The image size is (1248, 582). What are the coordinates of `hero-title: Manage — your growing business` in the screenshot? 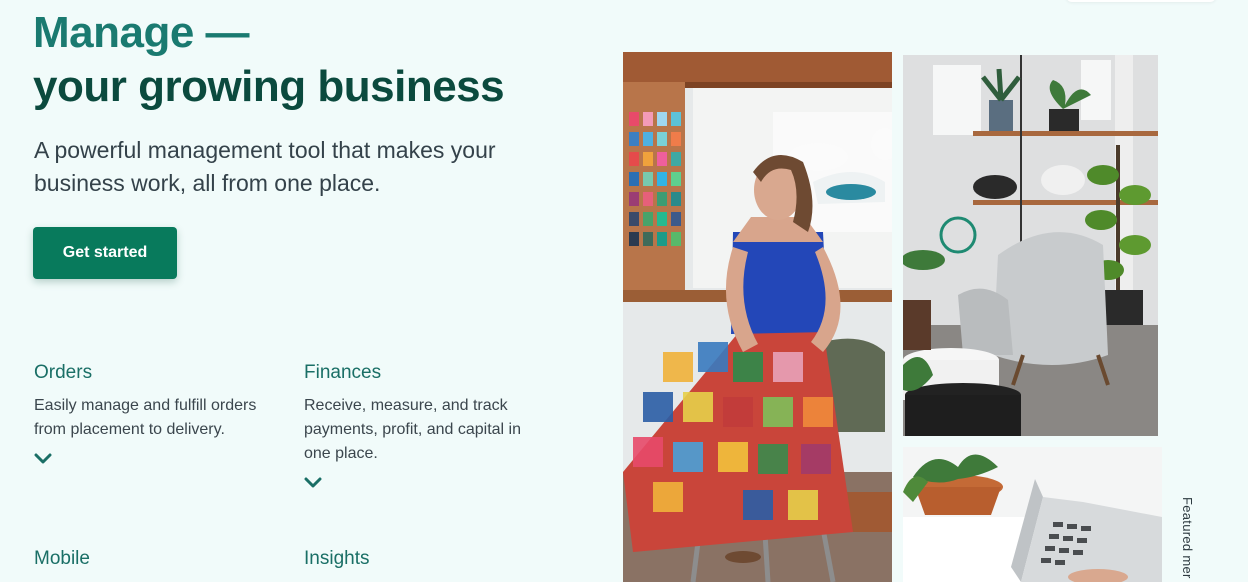 It's located at (269, 60).